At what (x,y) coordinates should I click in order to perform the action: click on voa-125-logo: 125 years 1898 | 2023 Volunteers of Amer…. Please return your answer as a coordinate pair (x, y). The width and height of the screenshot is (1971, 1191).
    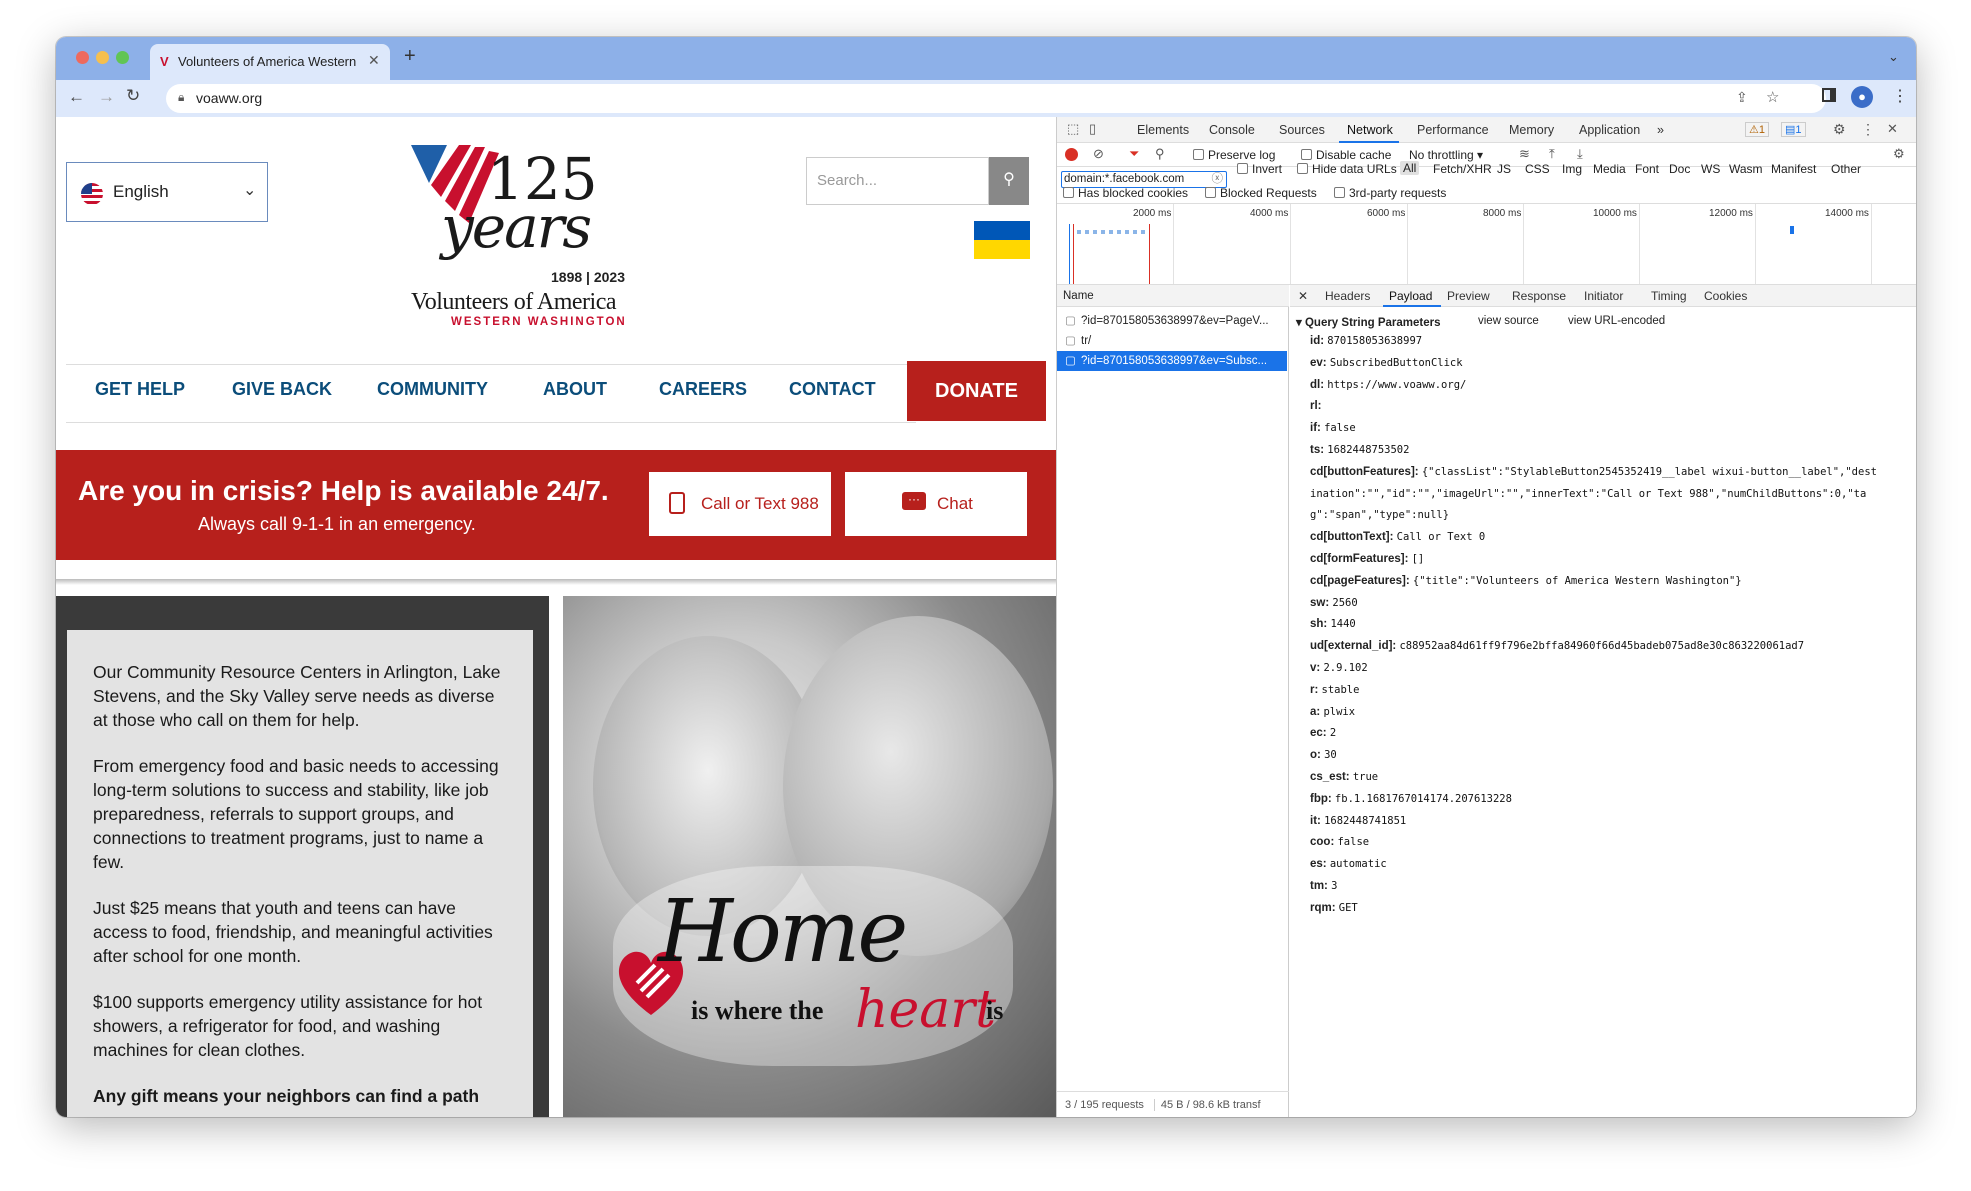
    Looking at the image, I should click on (546, 236).